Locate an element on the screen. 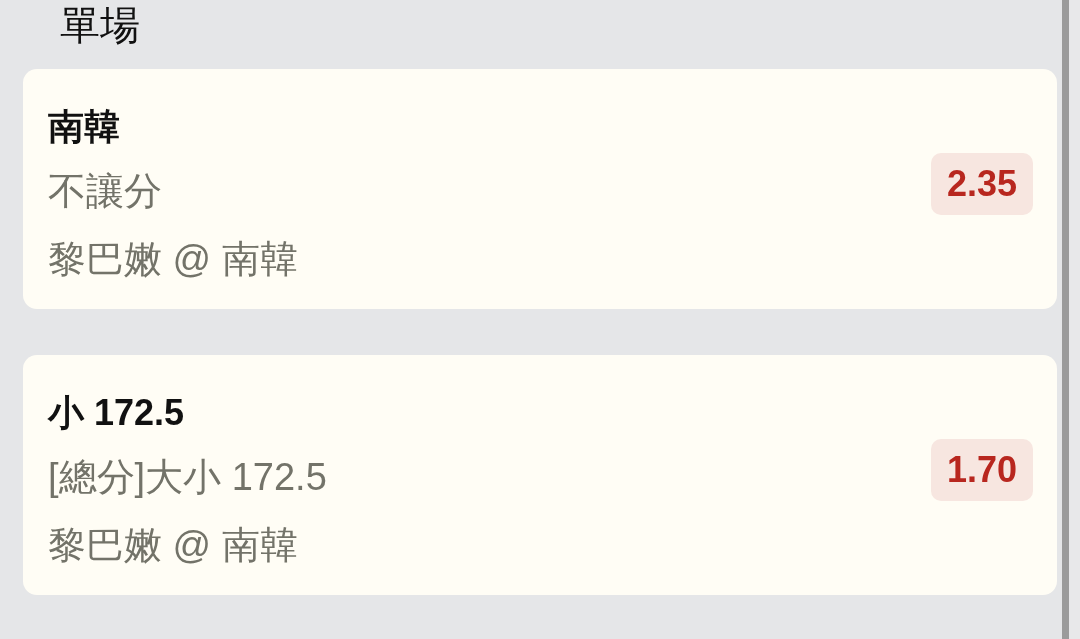  market-label: 不讓分 is located at coordinates (105, 191).